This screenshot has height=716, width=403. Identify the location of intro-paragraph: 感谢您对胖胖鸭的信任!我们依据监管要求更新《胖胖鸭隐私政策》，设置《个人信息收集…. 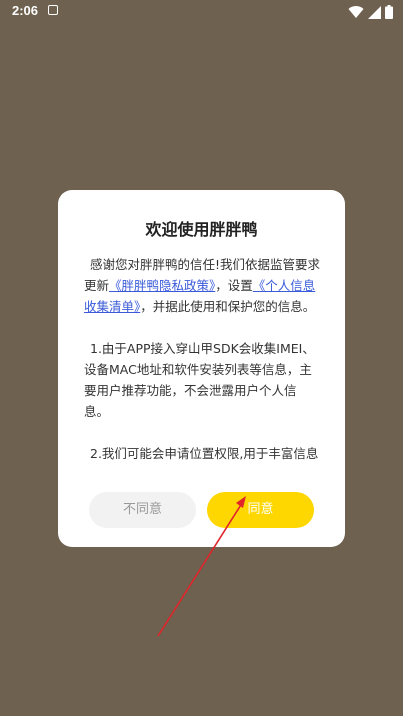
(202, 285).